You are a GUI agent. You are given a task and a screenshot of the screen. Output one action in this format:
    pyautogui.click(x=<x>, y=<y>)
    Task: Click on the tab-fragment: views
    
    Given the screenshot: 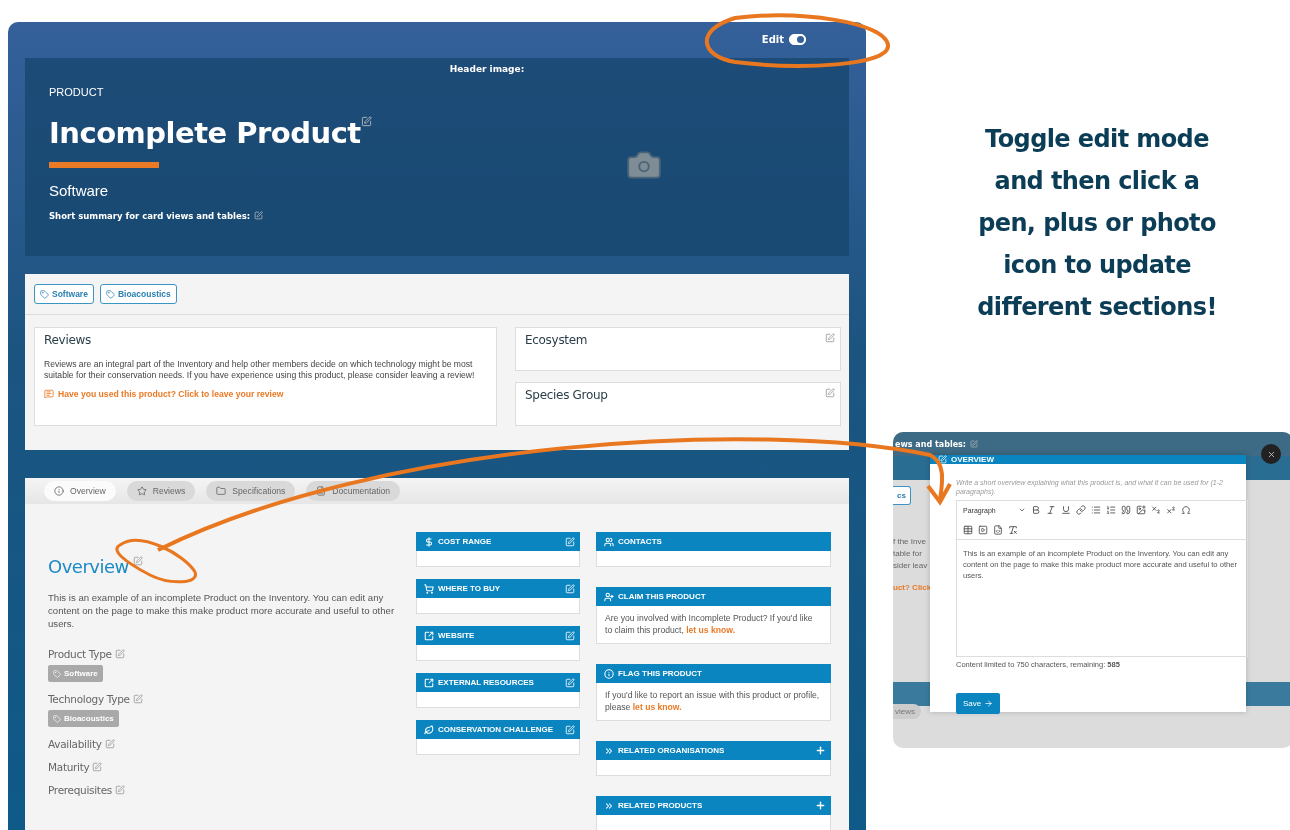 What is the action you would take?
    pyautogui.click(x=907, y=711)
    